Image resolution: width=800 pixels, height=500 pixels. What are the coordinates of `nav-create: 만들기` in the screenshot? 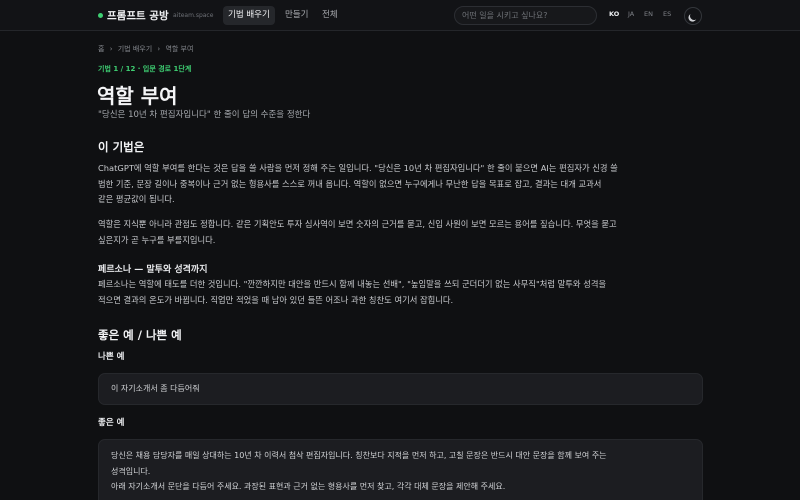 It's located at (296, 15).